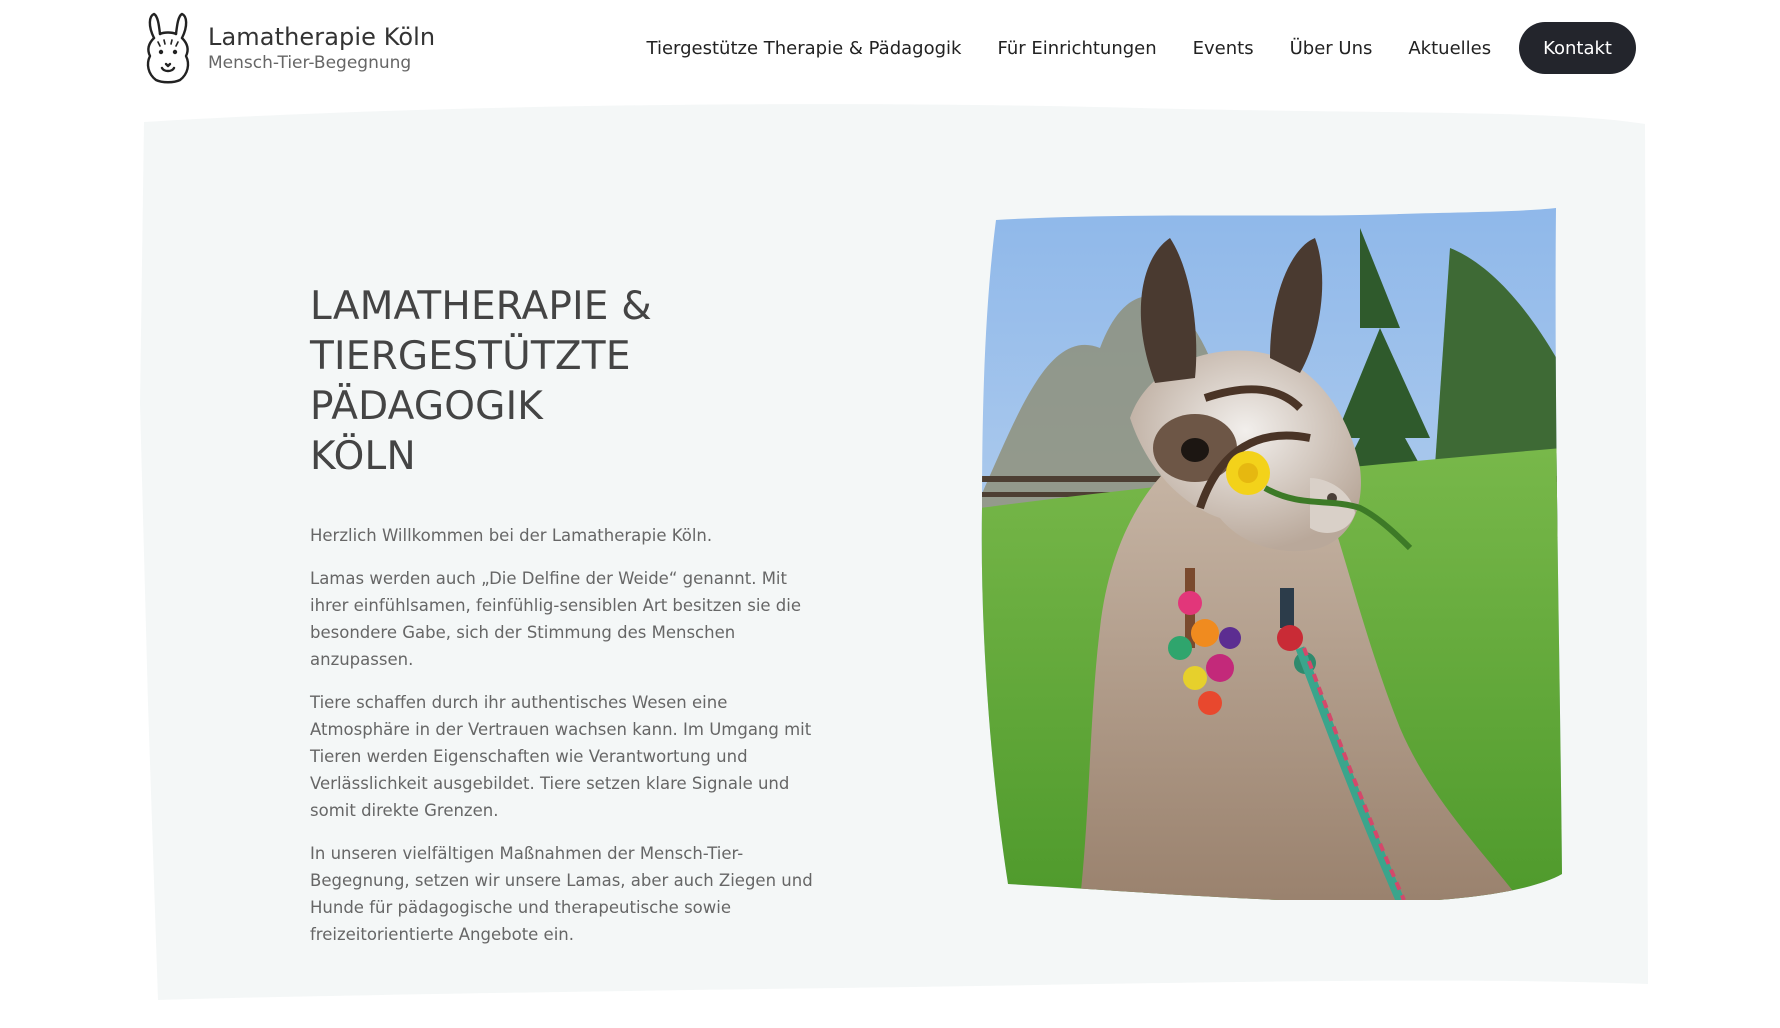  What do you see at coordinates (470, 381) in the screenshot?
I see `hero-title-line-2: TIERGESTÜTZTE PÄDAGOGIK` at bounding box center [470, 381].